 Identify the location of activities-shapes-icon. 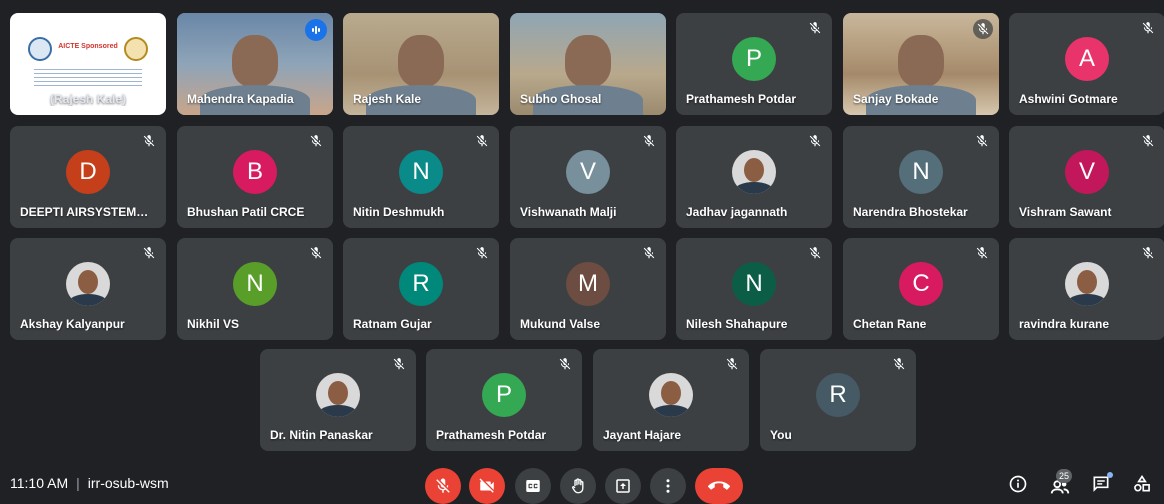
(1142, 483).